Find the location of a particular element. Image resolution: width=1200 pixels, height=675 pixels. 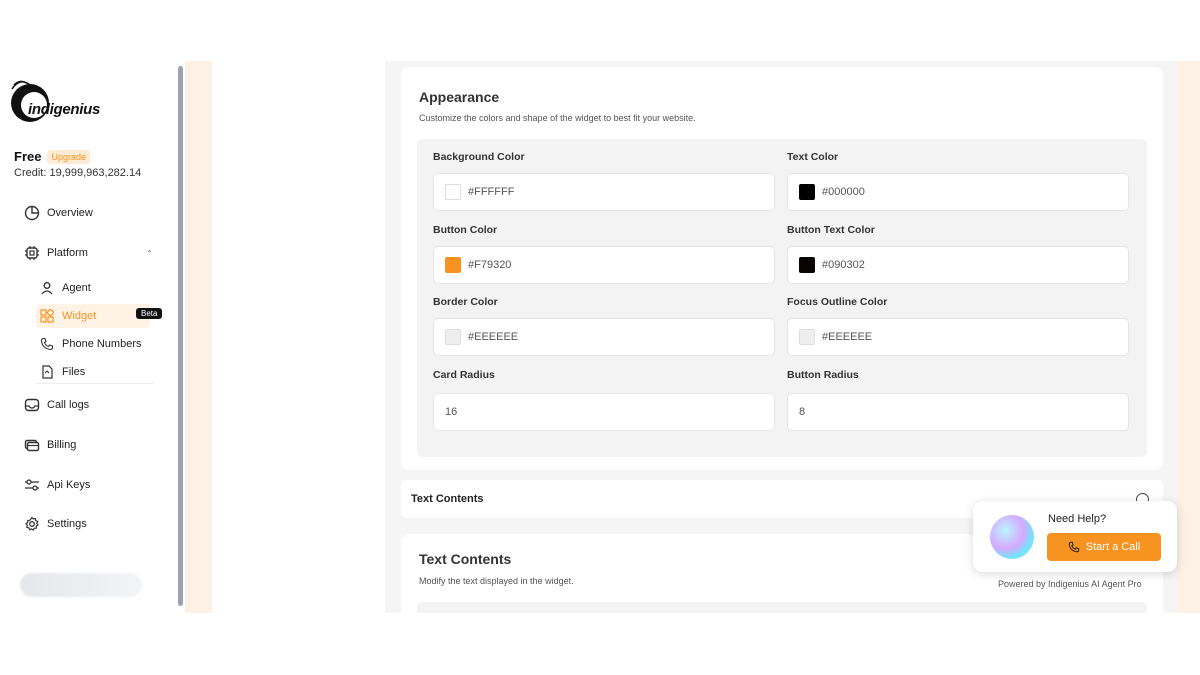

nav-item-call-logs: Call logs is located at coordinates (56, 405).